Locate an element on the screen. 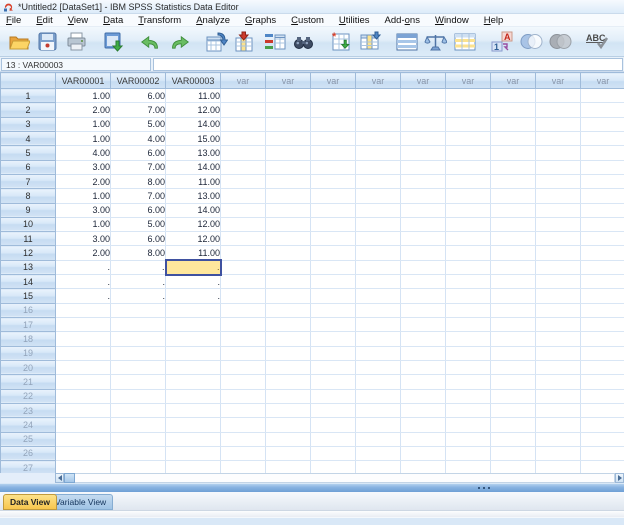 Image resolution: width=624 pixels, height=525 pixels. row-header-20: 20 is located at coordinates (28, 367).